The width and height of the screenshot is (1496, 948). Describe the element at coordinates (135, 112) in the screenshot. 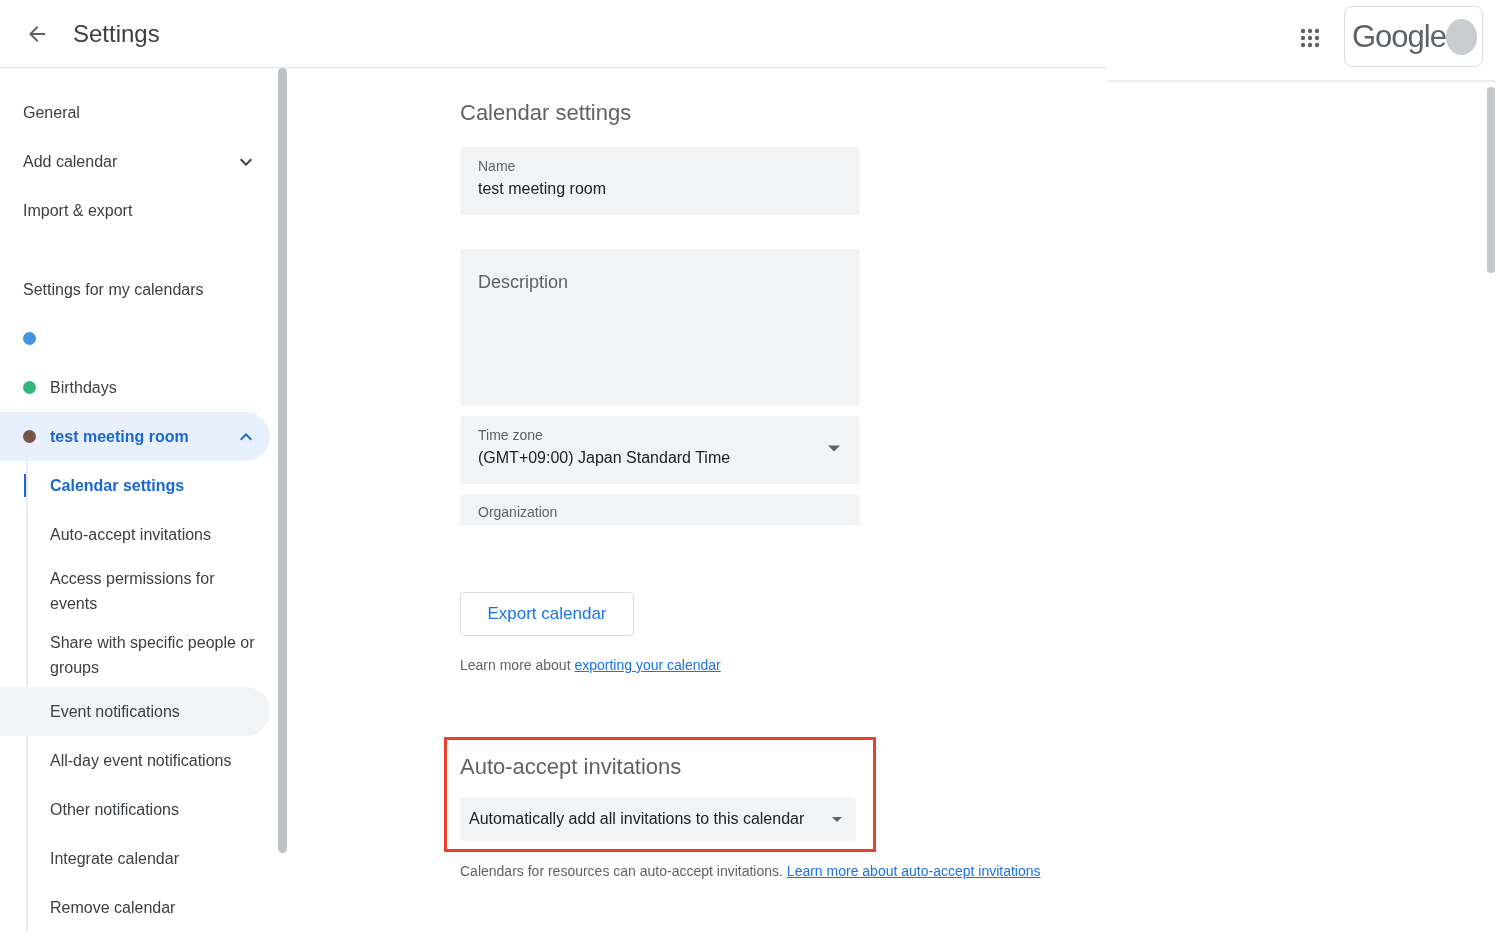

I see `sidebar-item: General` at that location.